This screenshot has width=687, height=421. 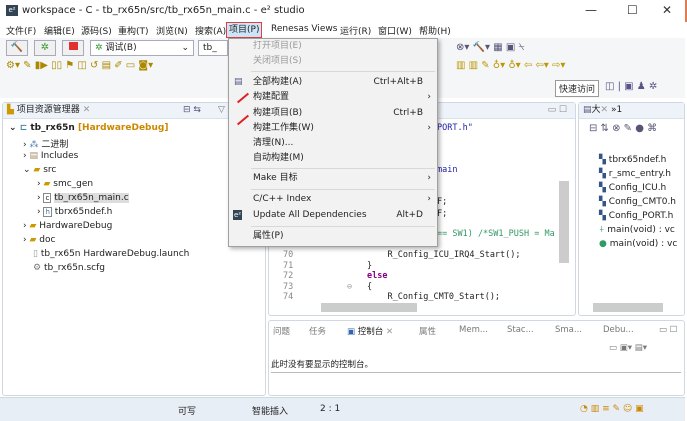 I want to click on menu-item-open-project: 打开项目(E), so click(x=333, y=46).